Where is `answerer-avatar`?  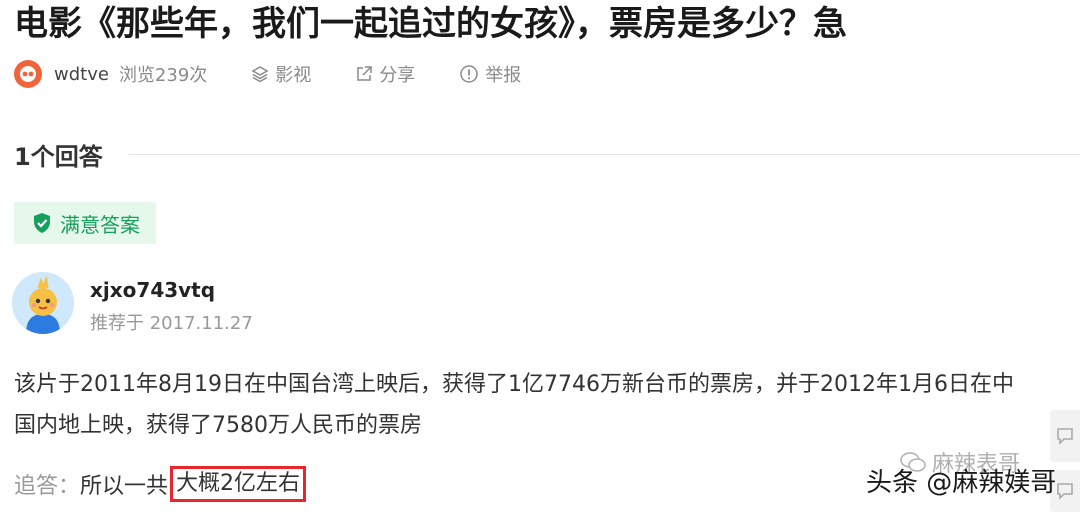 answerer-avatar is located at coordinates (43, 303).